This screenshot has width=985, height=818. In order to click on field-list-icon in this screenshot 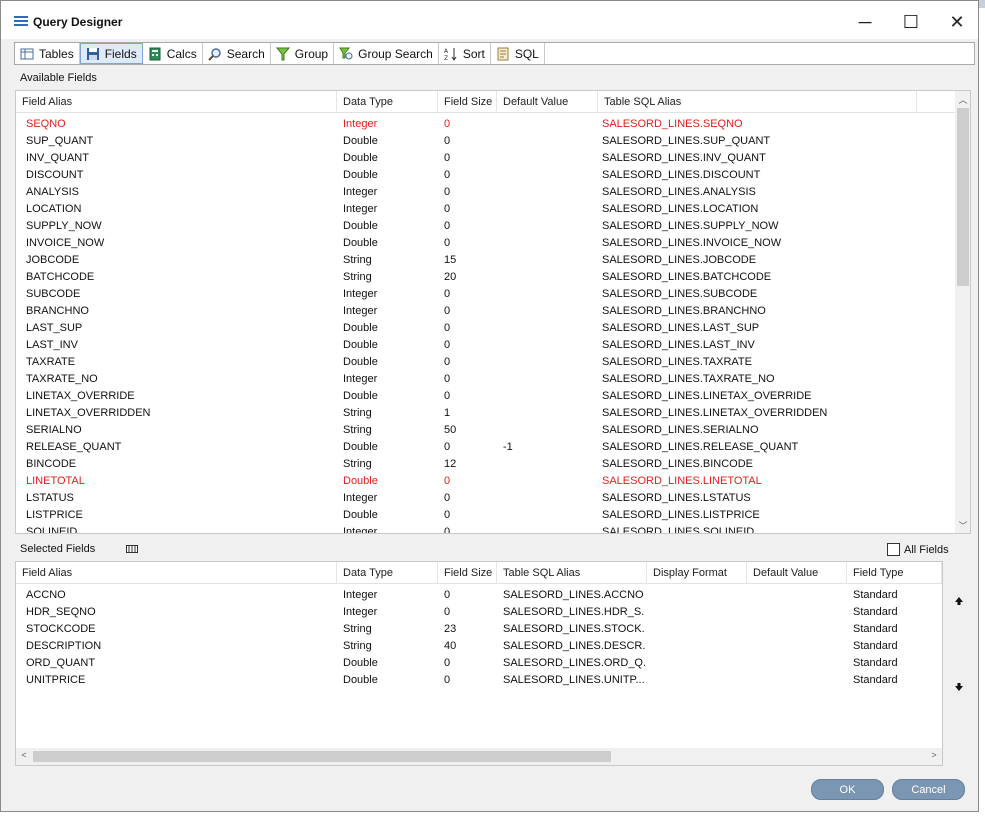, I will do `click(132, 549)`.